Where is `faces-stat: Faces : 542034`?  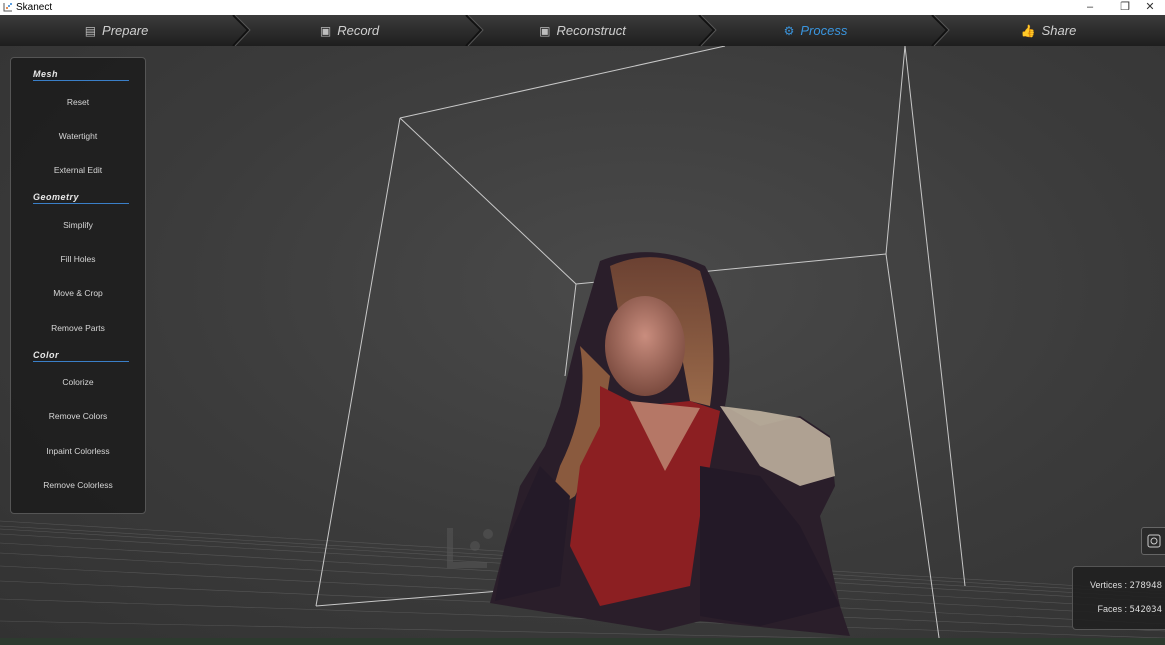
faces-stat: Faces : 542034 is located at coordinates (1129, 609).